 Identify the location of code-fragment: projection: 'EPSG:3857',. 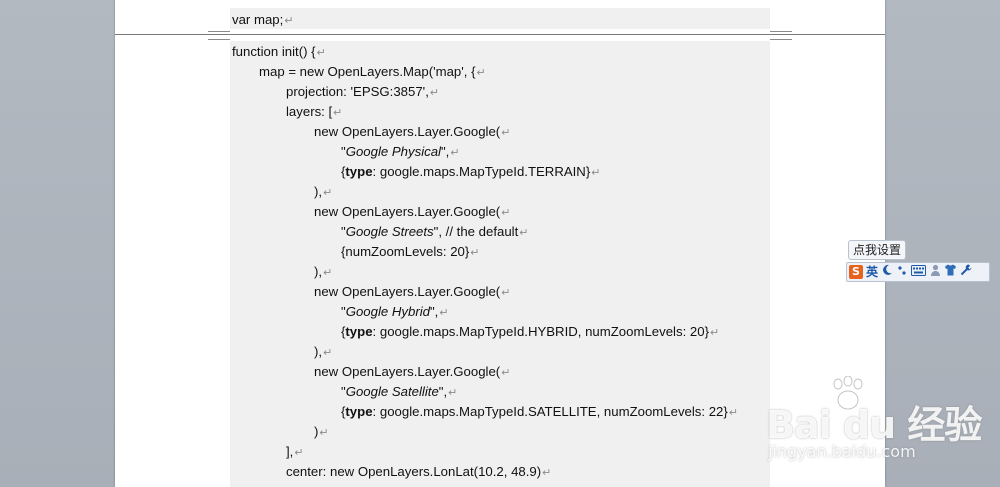
(357, 91).